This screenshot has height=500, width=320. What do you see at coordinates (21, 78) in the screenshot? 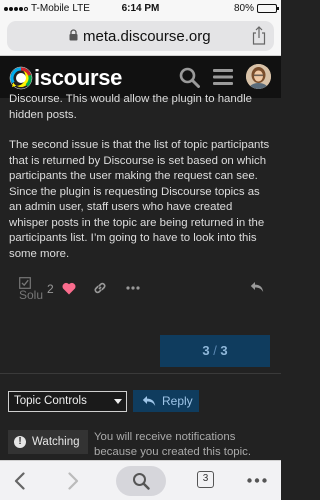
I see `discourse-logo-icon` at bounding box center [21, 78].